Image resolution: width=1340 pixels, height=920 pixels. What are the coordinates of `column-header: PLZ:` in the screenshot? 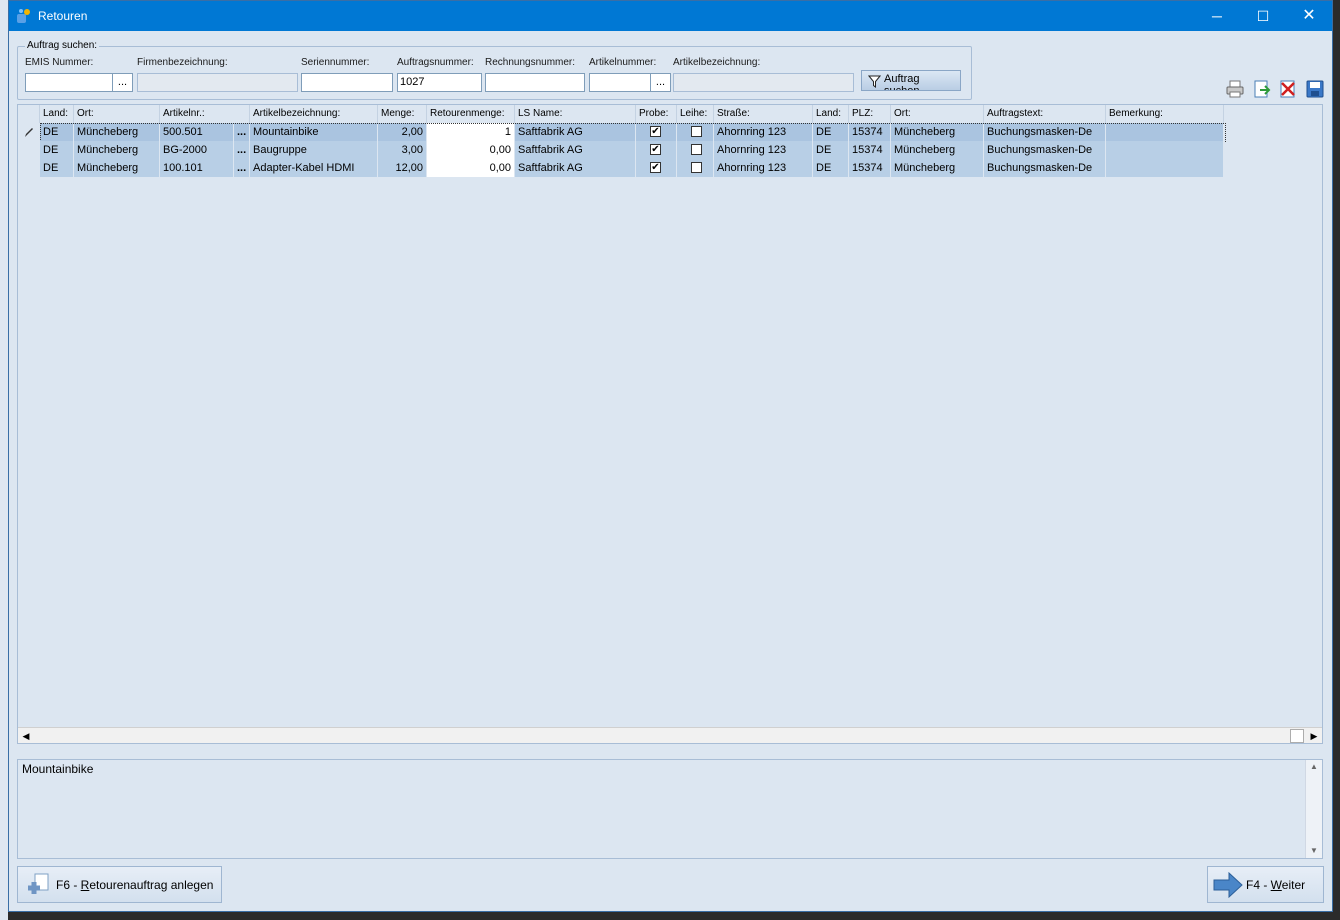 It's located at (870, 114).